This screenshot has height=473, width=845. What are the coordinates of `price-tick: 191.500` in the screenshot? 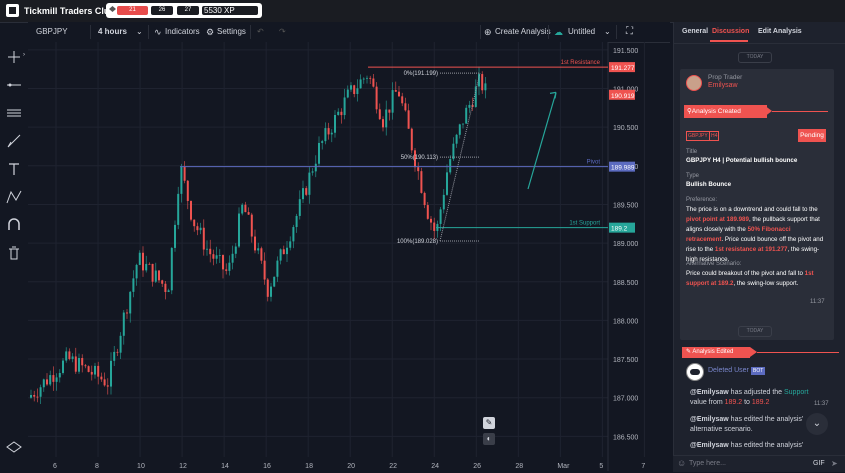 It's located at (625, 51).